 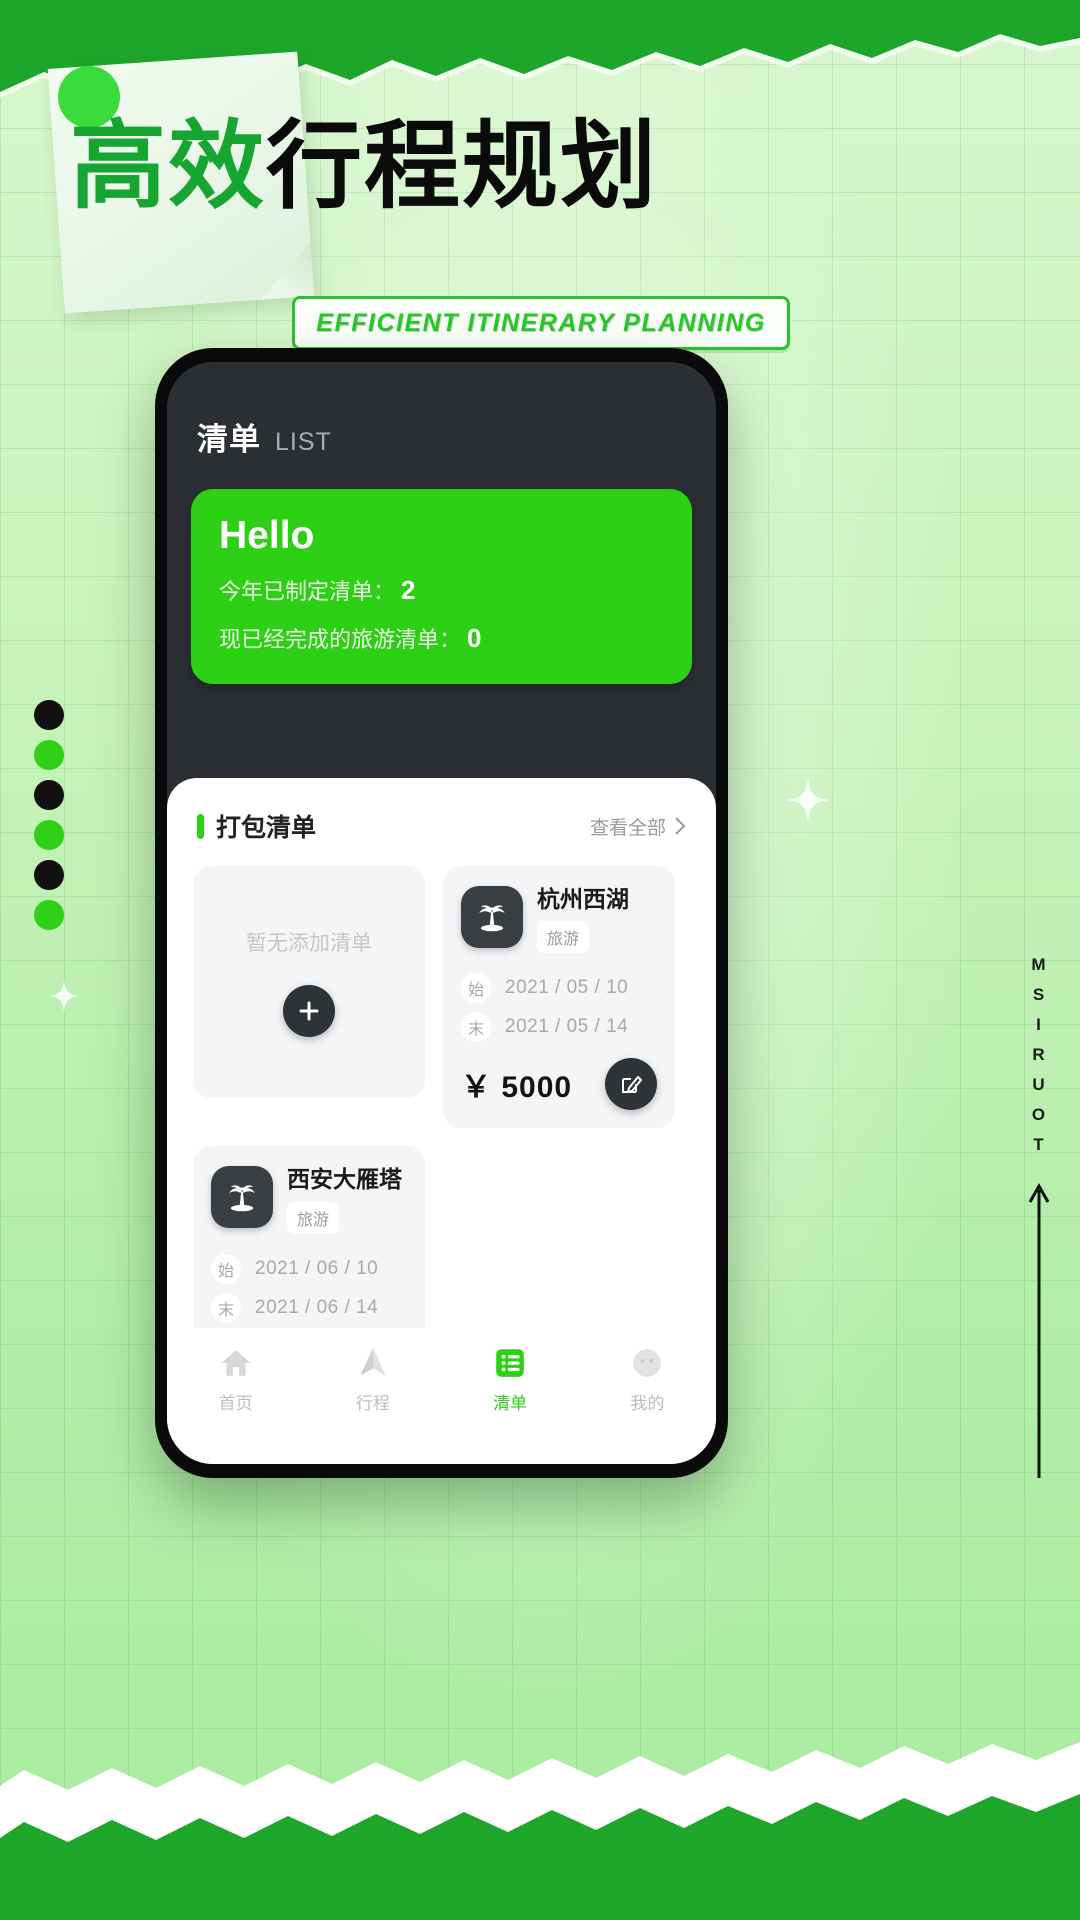 I want to click on edit-trip-button, so click(x=631, y=1084).